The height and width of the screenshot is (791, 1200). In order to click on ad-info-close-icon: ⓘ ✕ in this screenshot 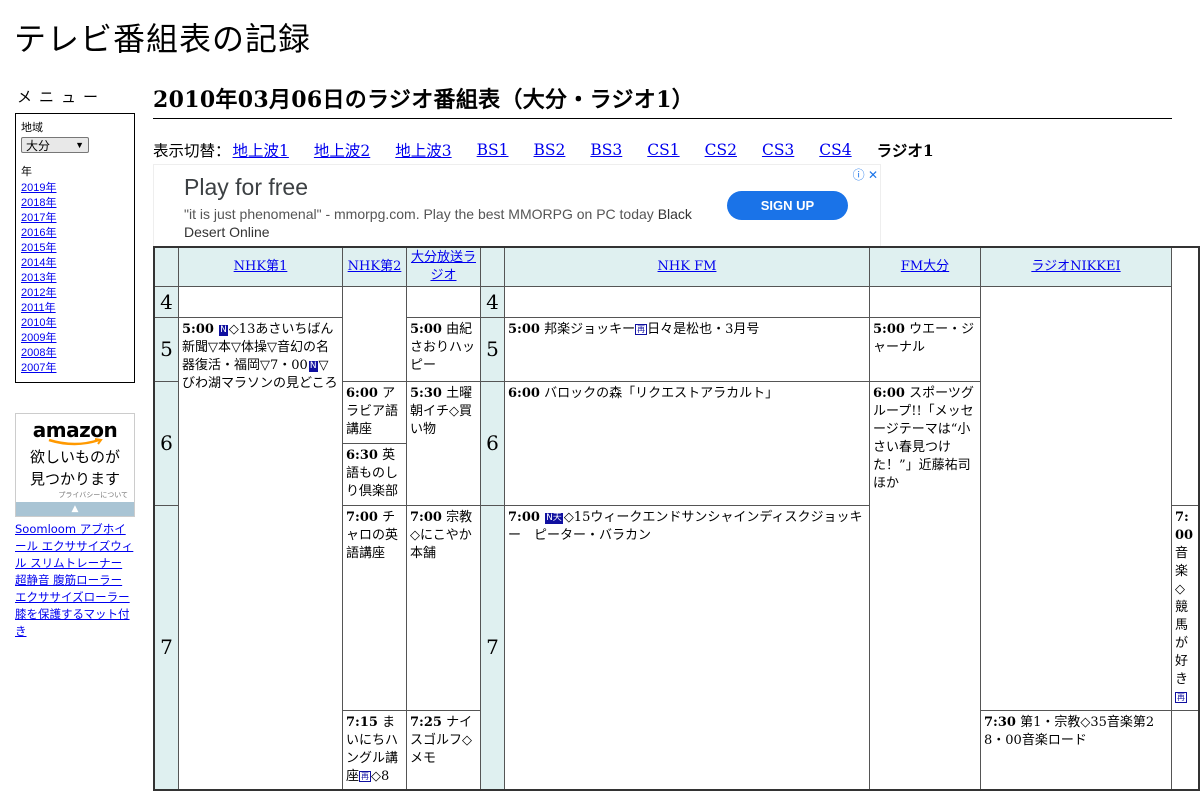, I will do `click(865, 174)`.